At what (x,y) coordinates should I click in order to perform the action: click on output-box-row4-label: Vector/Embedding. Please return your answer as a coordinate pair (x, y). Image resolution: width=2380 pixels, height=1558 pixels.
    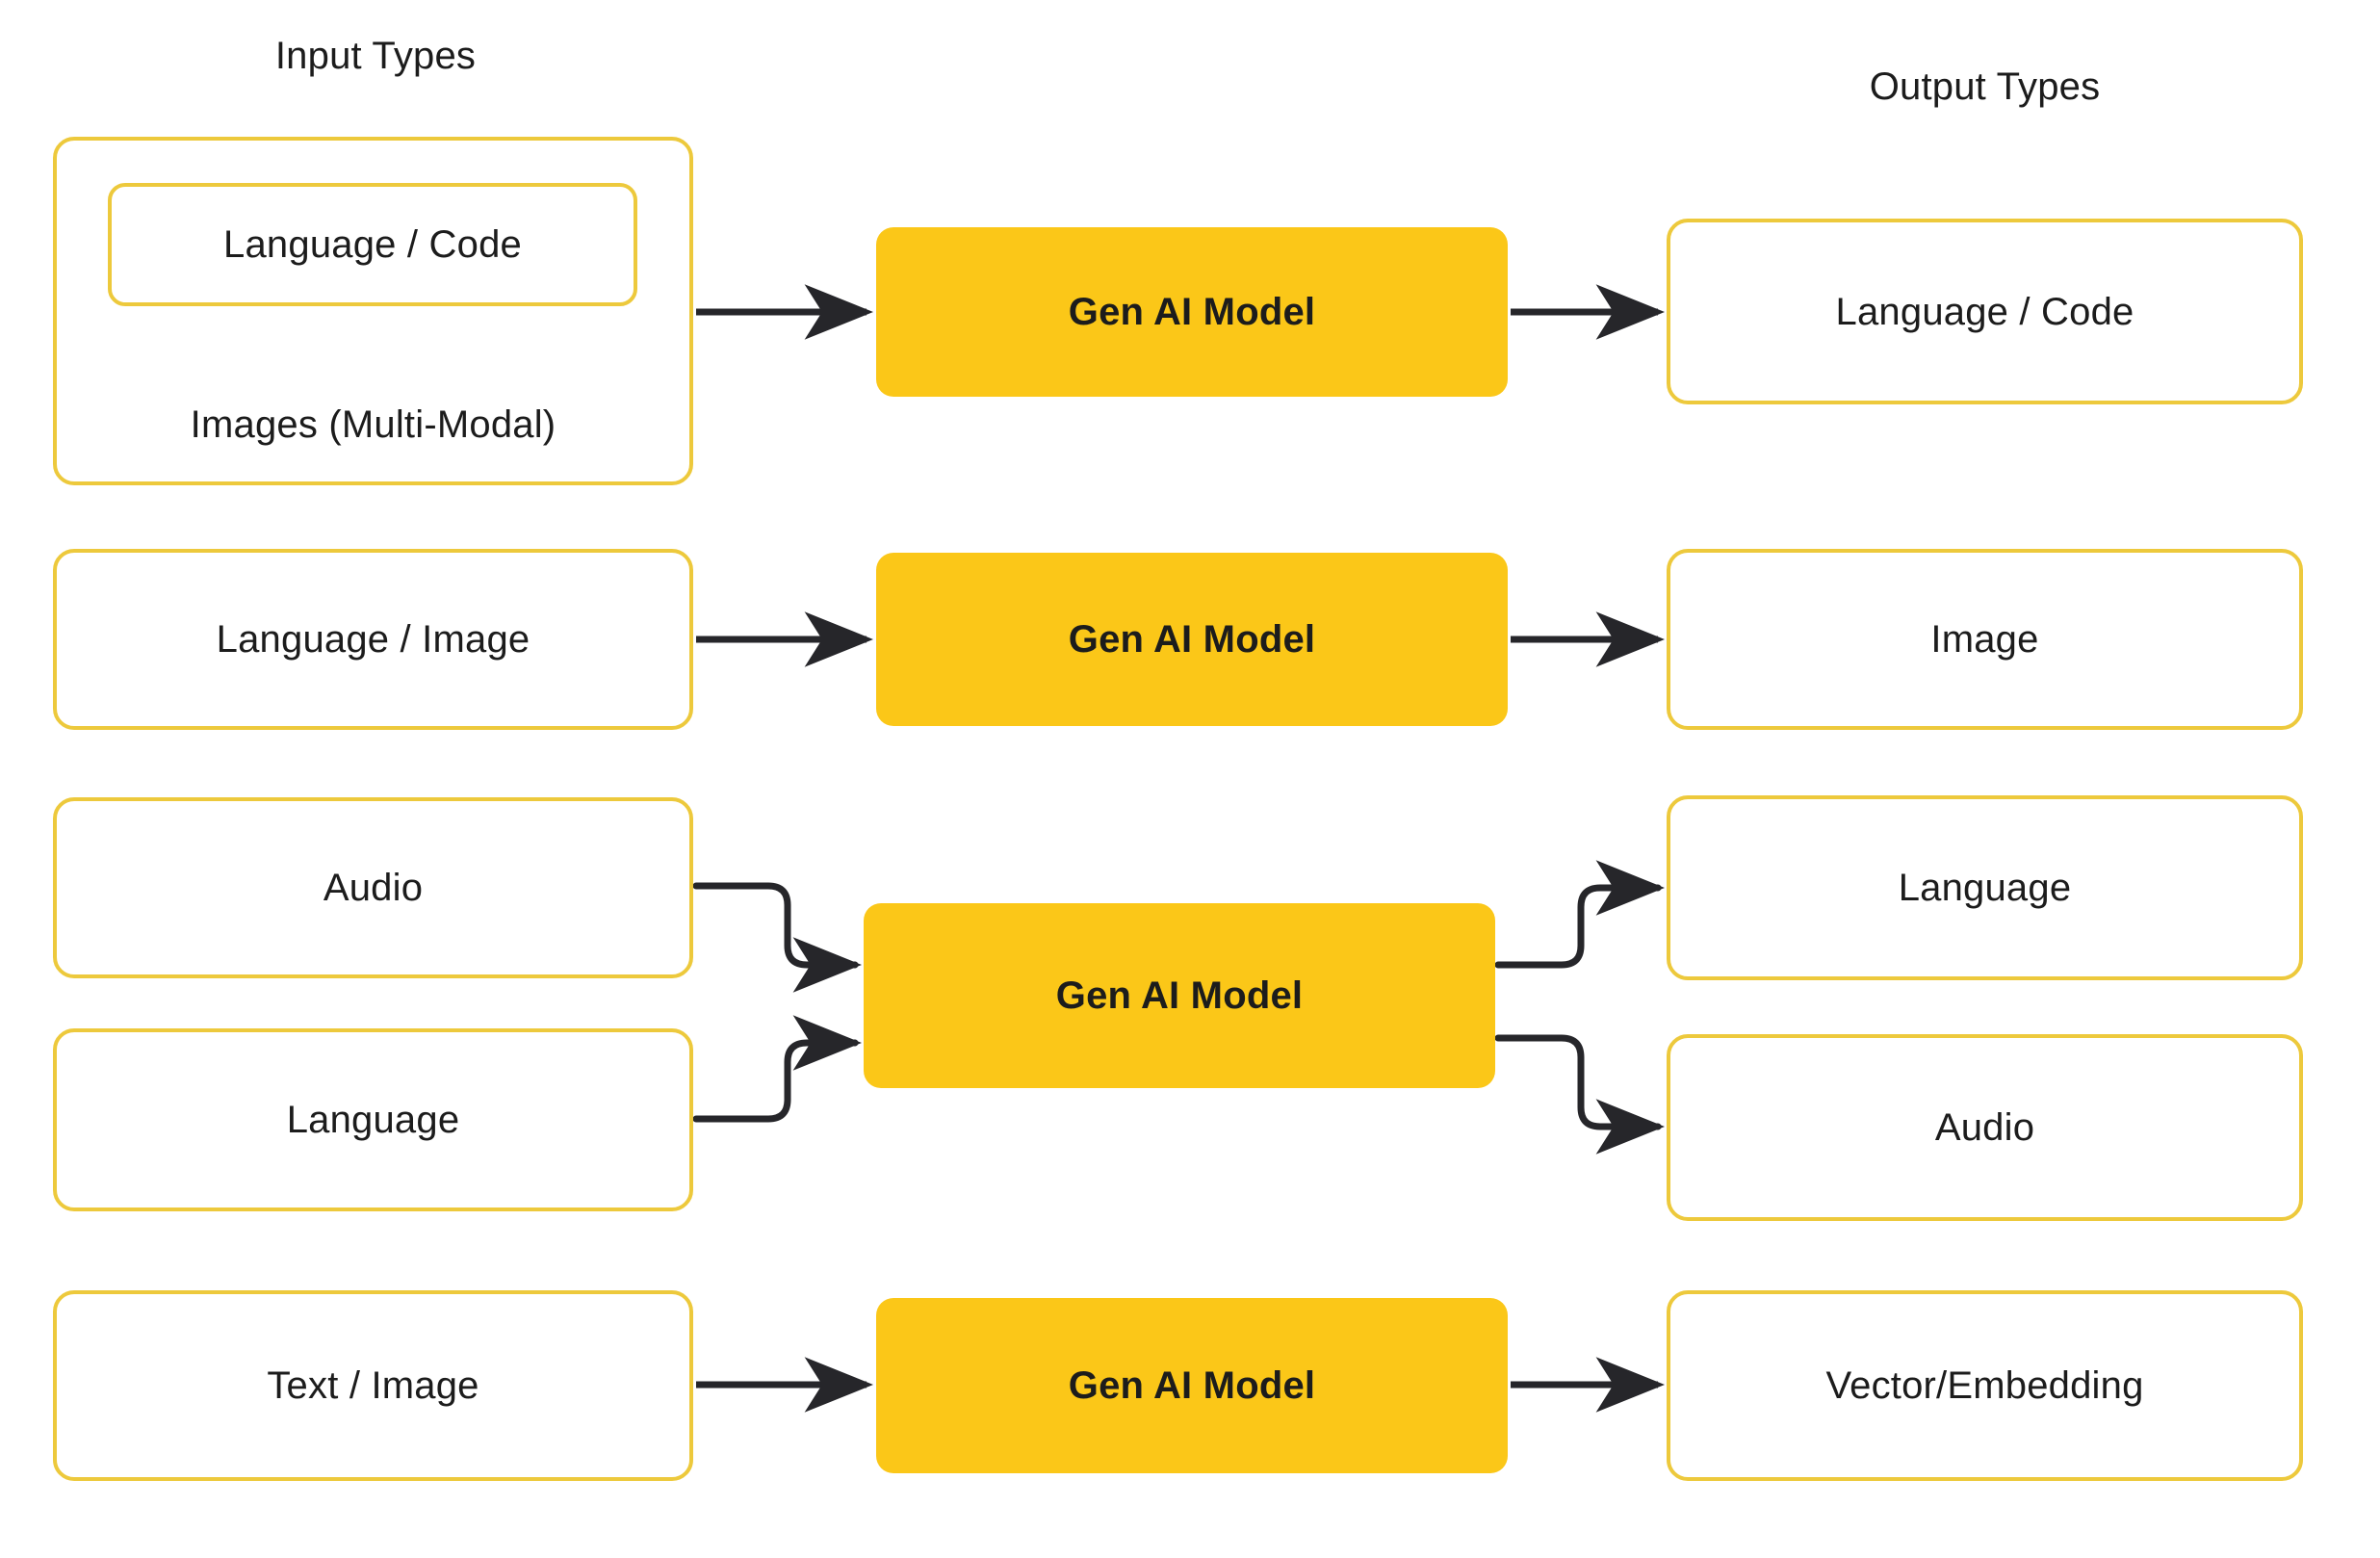
    Looking at the image, I should click on (1985, 1386).